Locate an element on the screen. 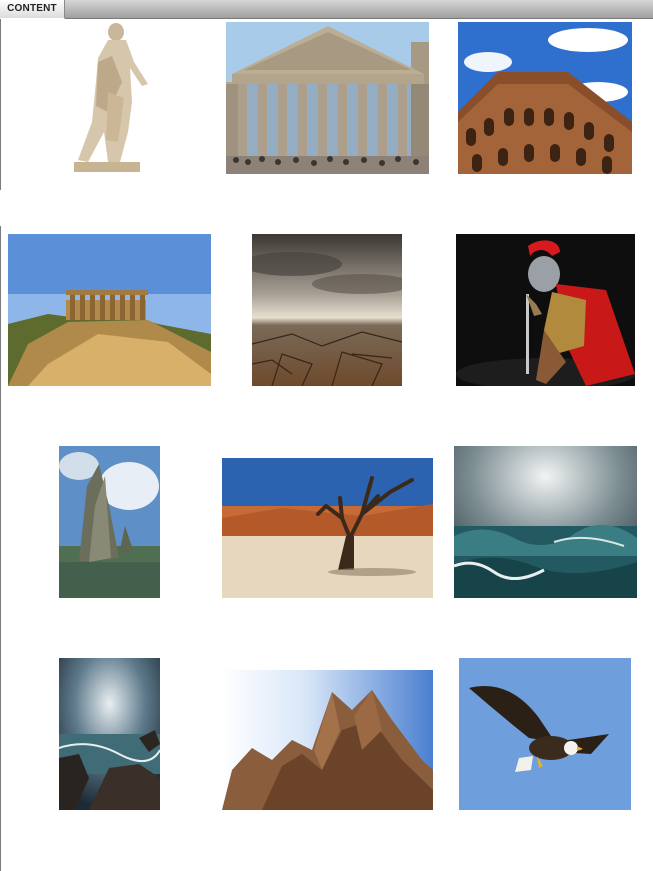 The width and height of the screenshot is (653, 871). gallery-image-bald-eagle is located at coordinates (545, 734).